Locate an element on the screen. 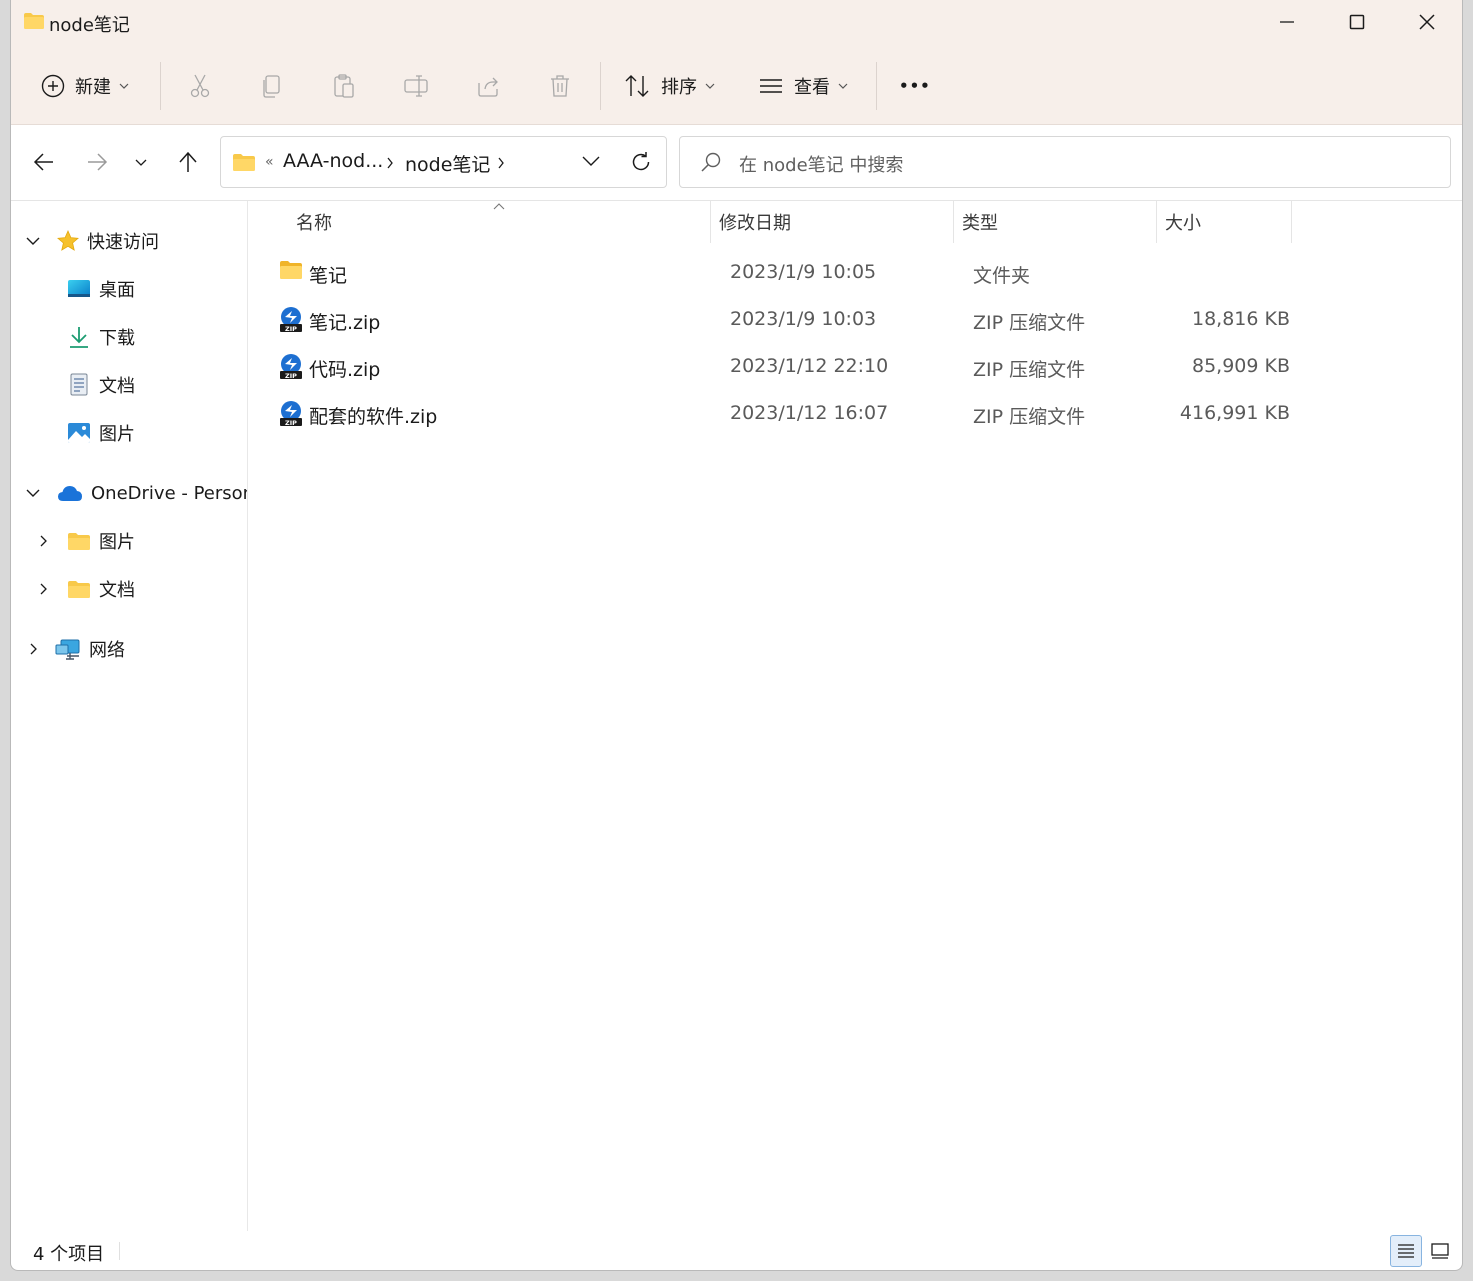  paste-button is located at coordinates (344, 86).